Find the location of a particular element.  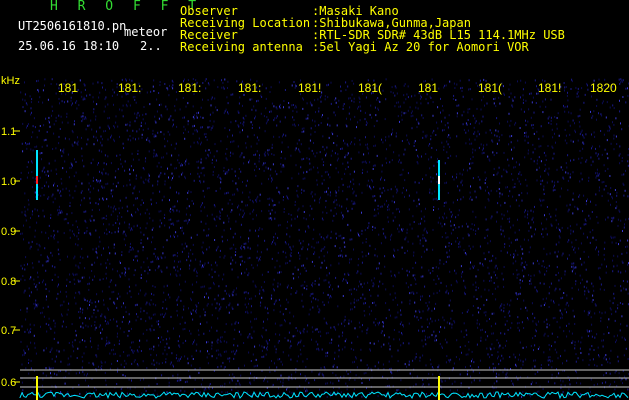

x-tick-label: 1820 is located at coordinates (603, 88).